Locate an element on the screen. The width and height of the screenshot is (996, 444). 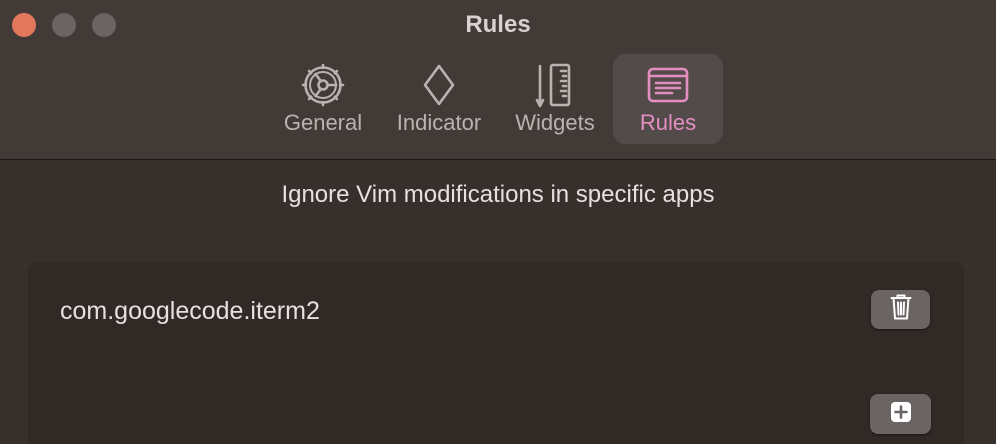
tab-general-label: General is located at coordinates (323, 122).